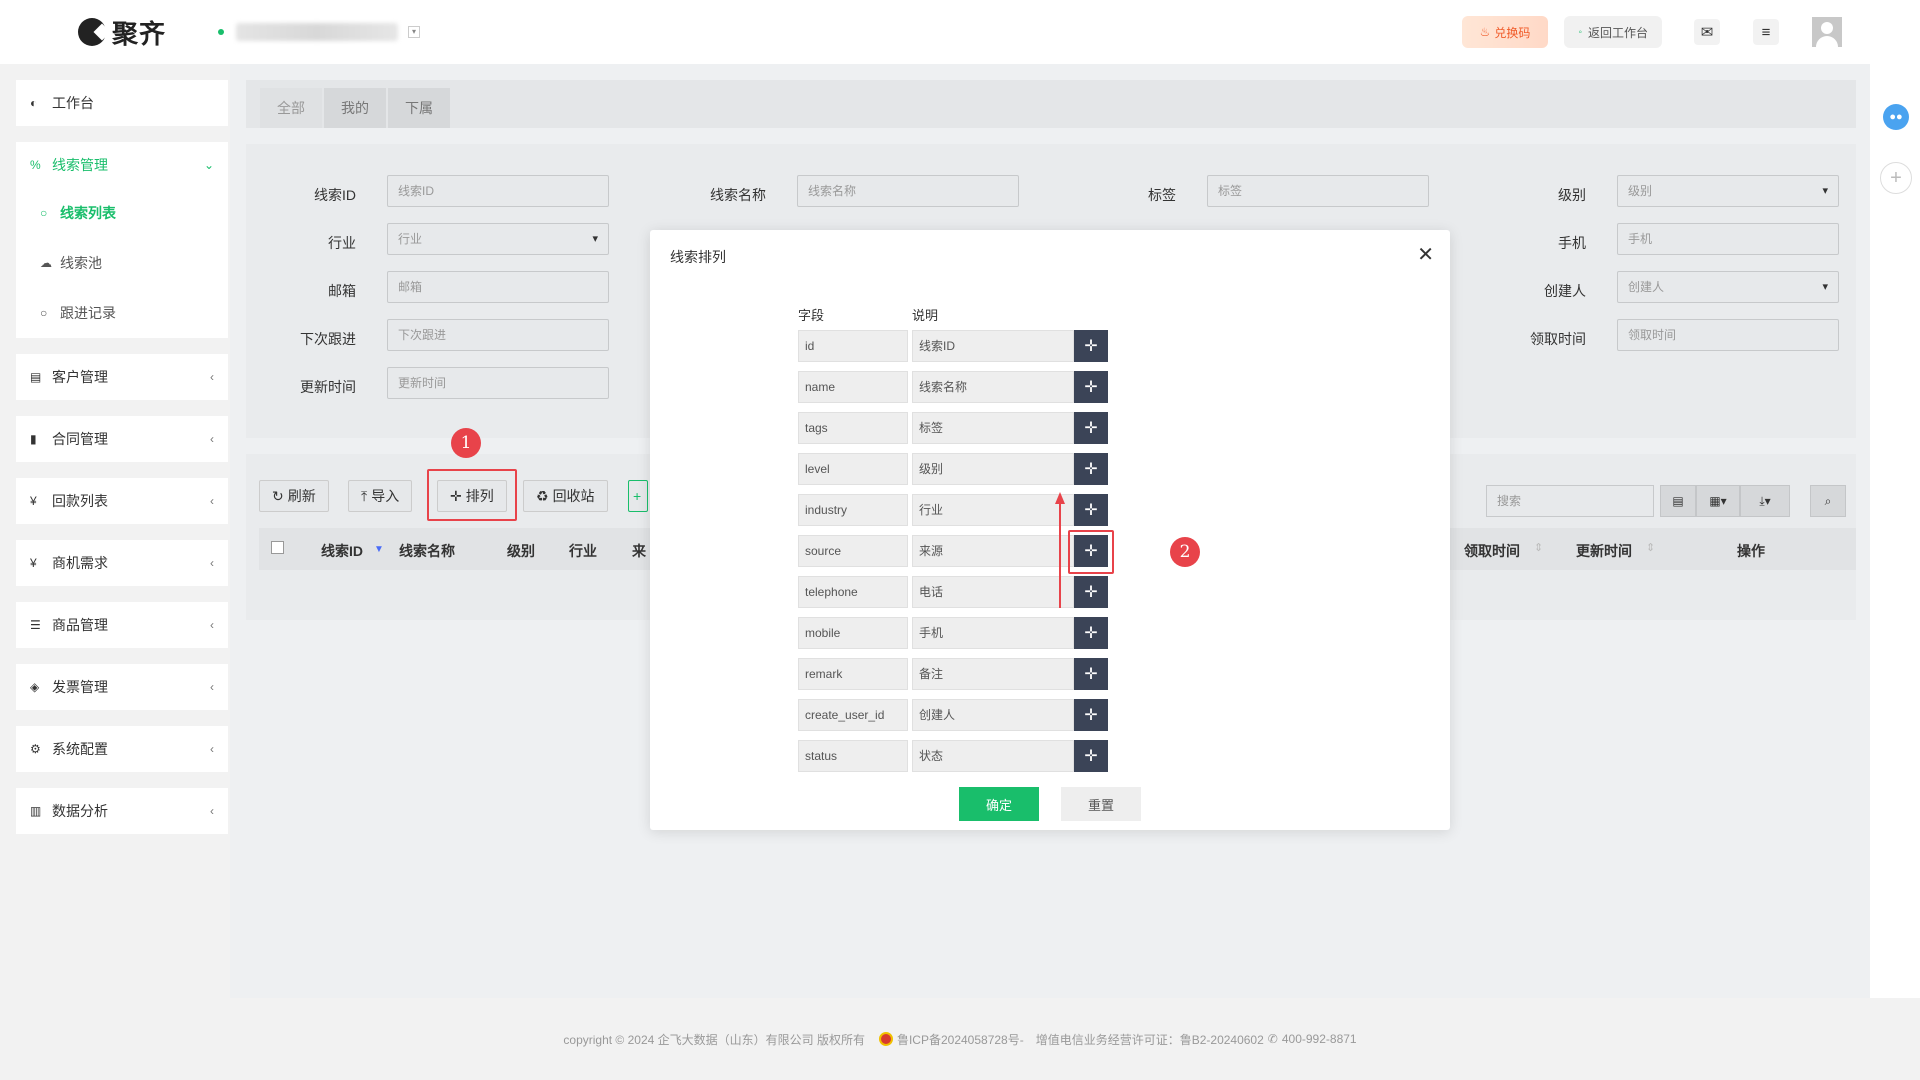  What do you see at coordinates (122, 749) in the screenshot?
I see `sidebar-item-system-config: ⚙ 系统配置 ‹` at bounding box center [122, 749].